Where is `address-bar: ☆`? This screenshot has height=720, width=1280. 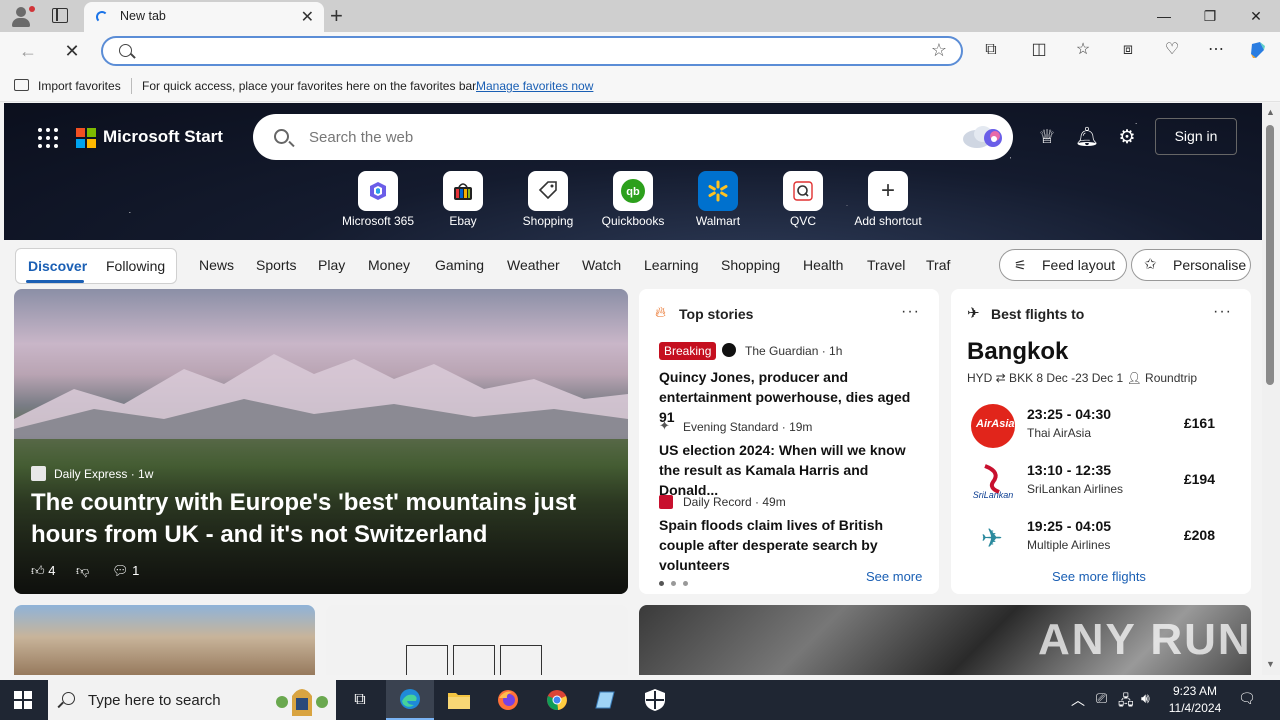 address-bar: ☆ is located at coordinates (532, 51).